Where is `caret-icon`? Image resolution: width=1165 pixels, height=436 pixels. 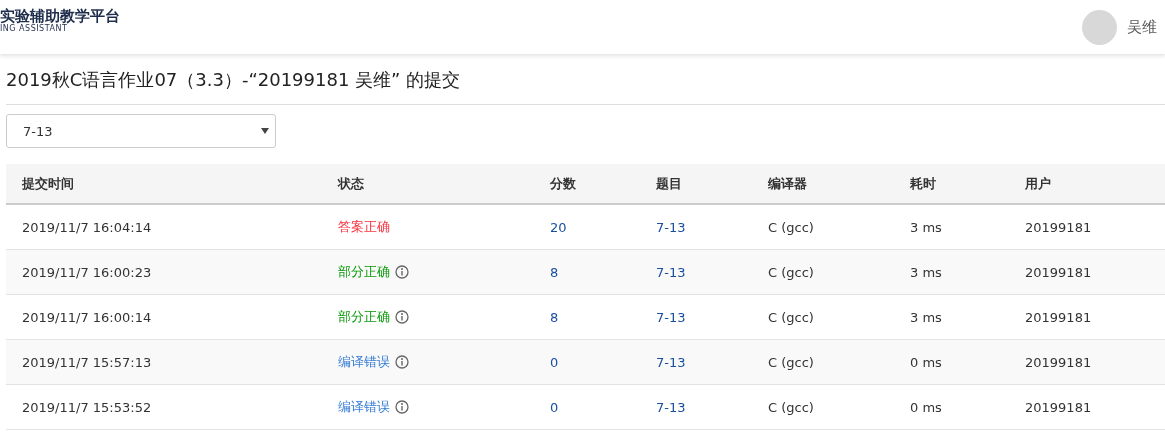 caret-icon is located at coordinates (265, 131).